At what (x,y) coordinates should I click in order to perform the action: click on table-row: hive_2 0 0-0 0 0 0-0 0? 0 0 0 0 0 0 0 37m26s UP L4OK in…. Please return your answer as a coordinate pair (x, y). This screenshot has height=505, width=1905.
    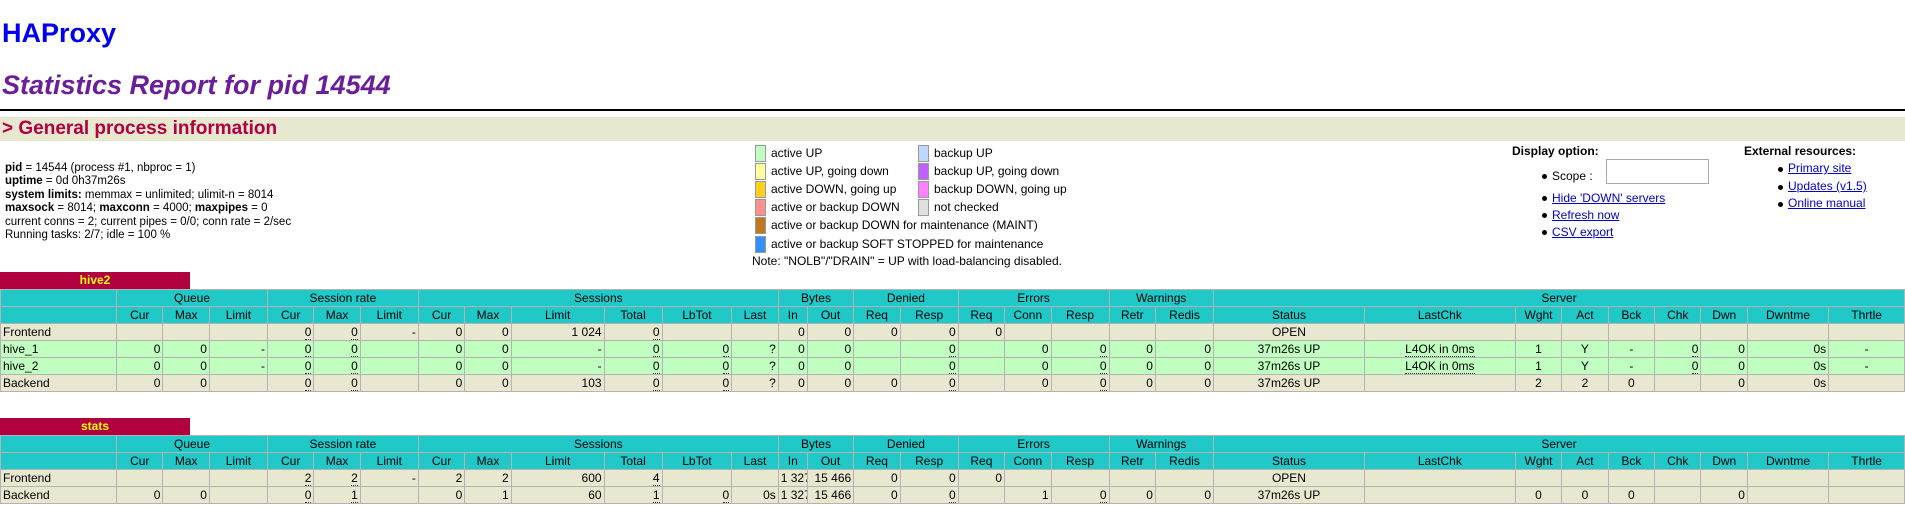
    Looking at the image, I should click on (952, 366).